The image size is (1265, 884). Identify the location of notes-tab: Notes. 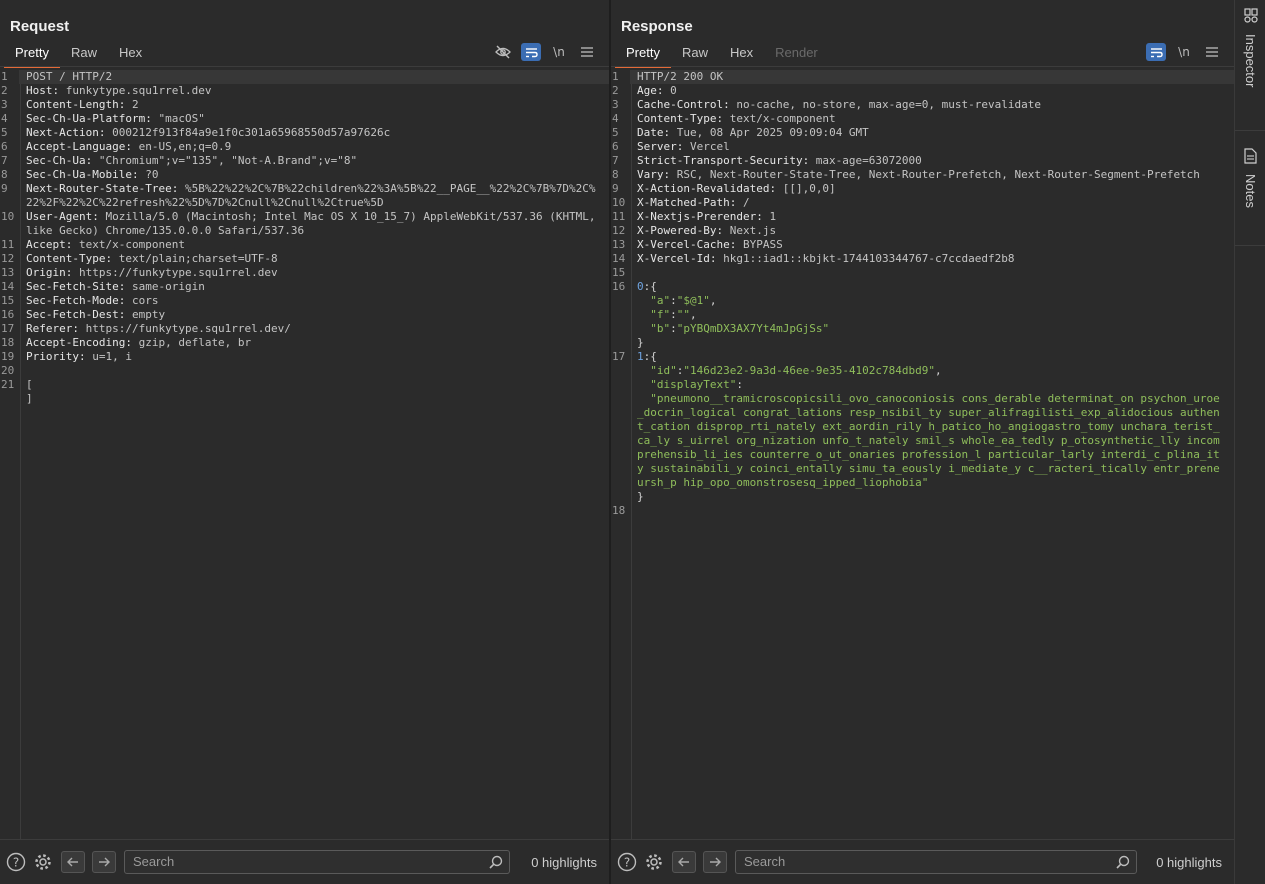
(1250, 178).